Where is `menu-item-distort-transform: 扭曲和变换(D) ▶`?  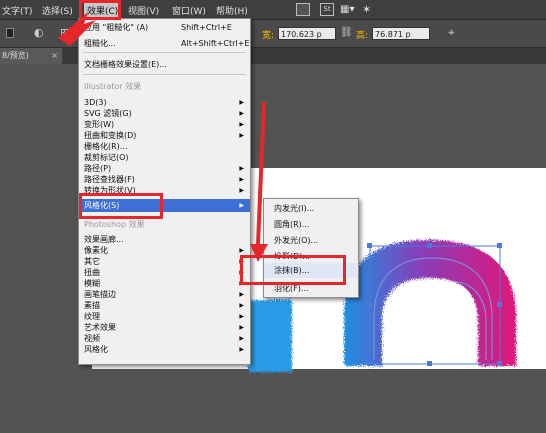 menu-item-distort-transform: 扭曲和变换(D) ▶ is located at coordinates (164, 135).